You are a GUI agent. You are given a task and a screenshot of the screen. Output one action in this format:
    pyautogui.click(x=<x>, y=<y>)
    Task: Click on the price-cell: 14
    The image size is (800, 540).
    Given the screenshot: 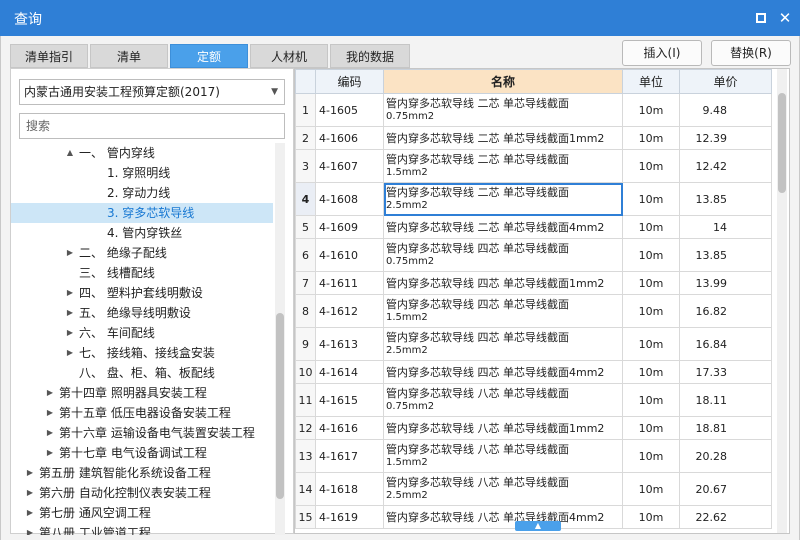 What is the action you would take?
    pyautogui.click(x=725, y=227)
    